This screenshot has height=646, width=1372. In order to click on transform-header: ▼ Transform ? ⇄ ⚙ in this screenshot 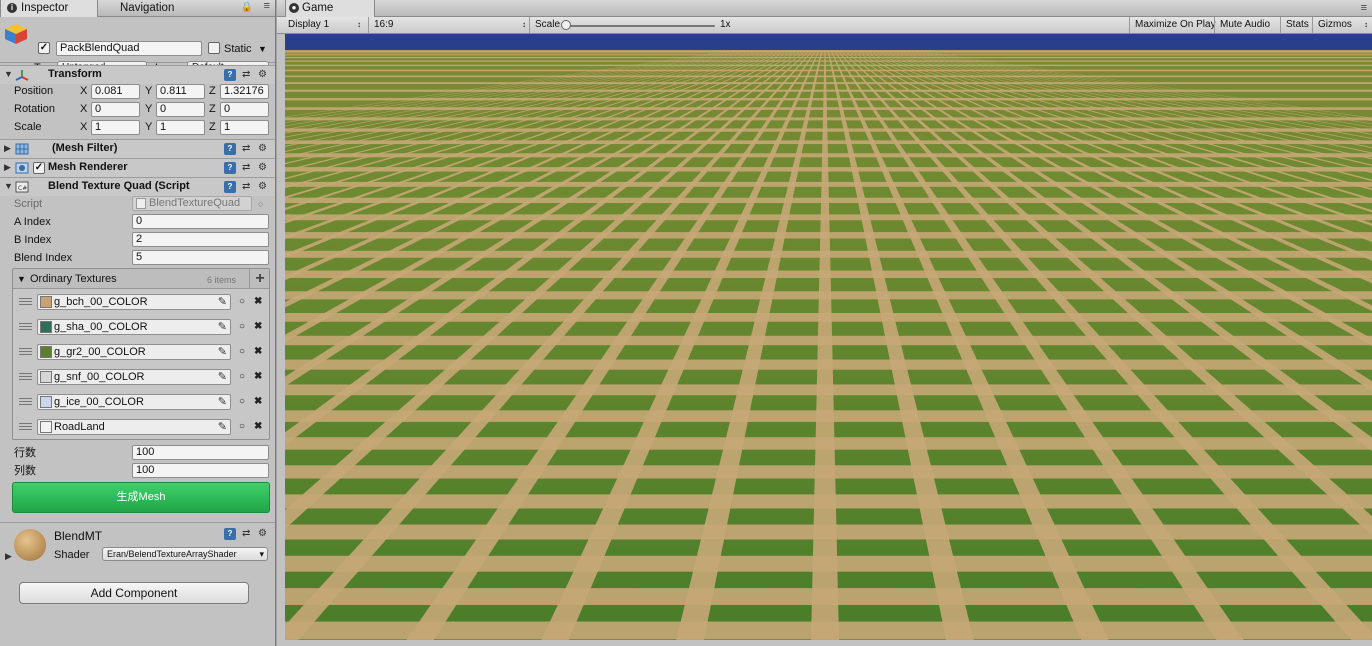, I will do `click(137, 74)`.